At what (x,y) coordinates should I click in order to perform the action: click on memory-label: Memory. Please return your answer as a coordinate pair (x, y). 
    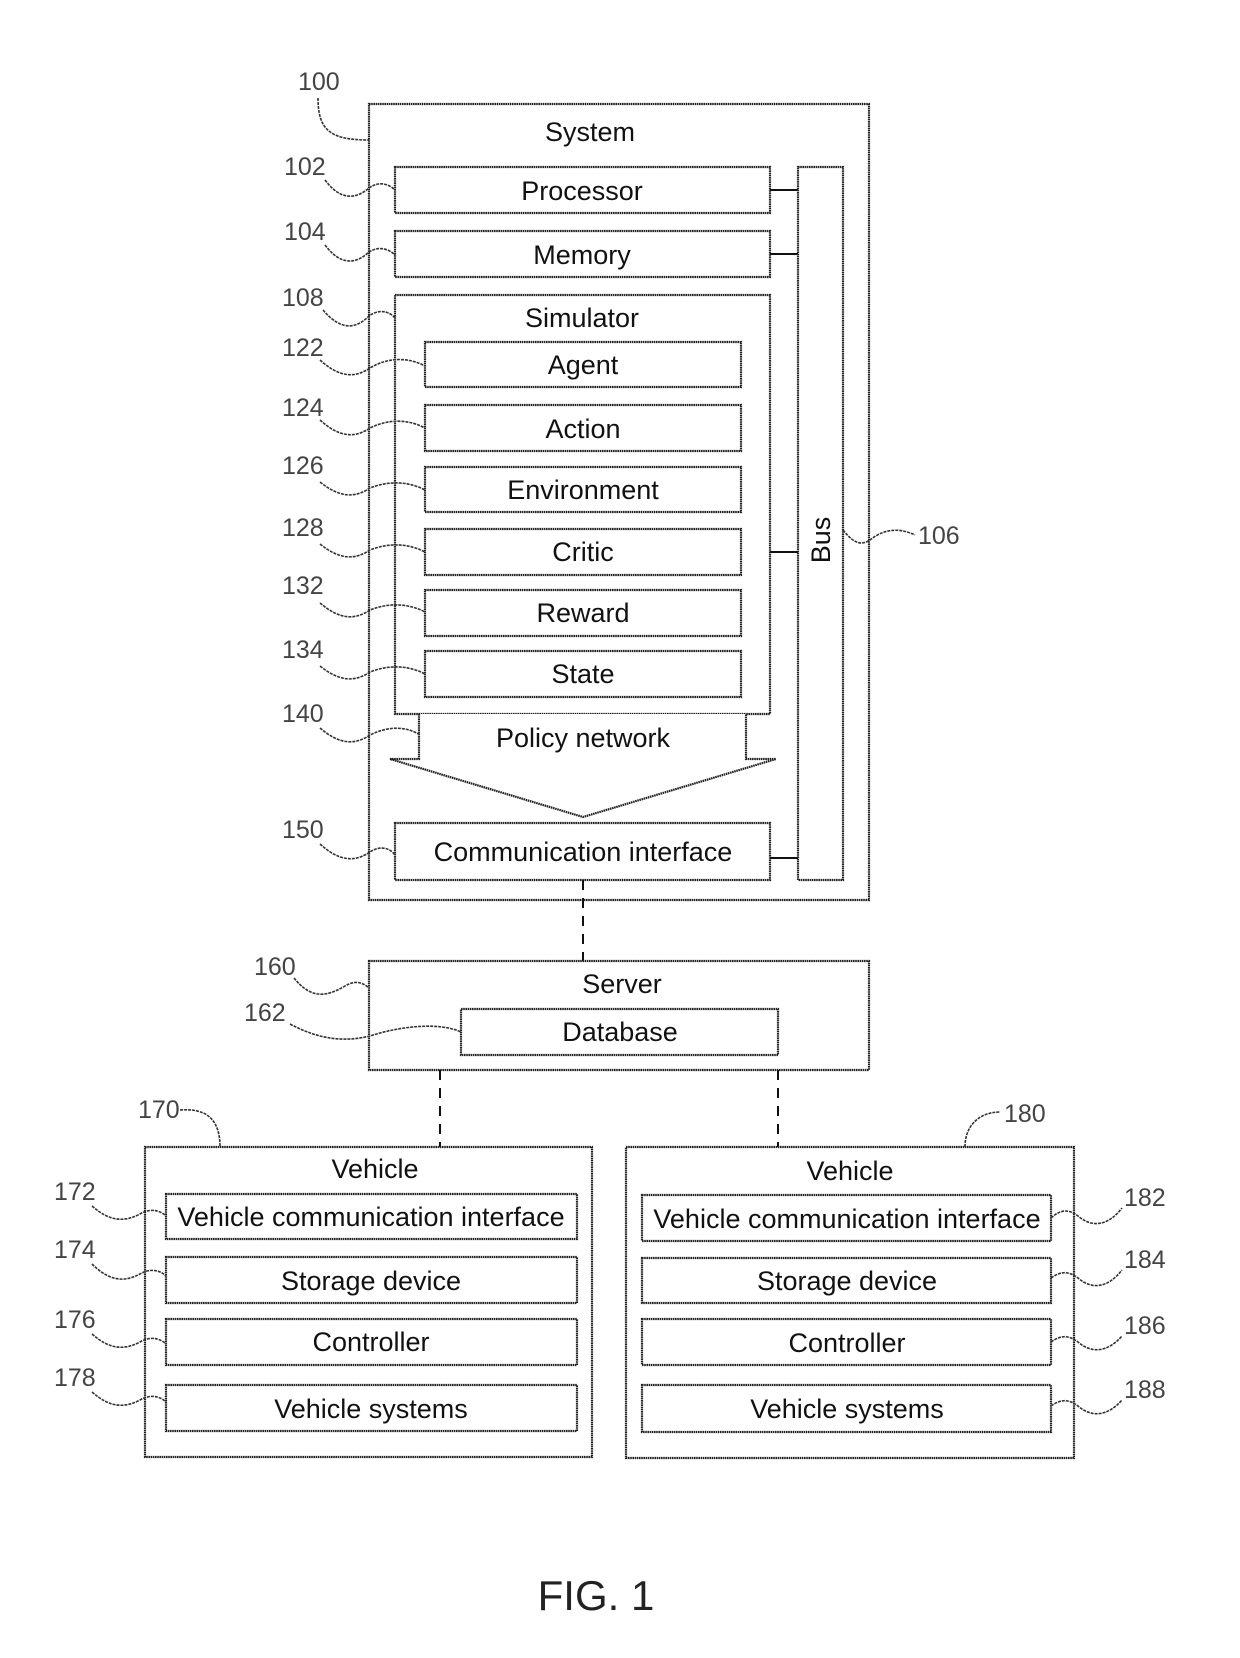
    Looking at the image, I should click on (582, 255).